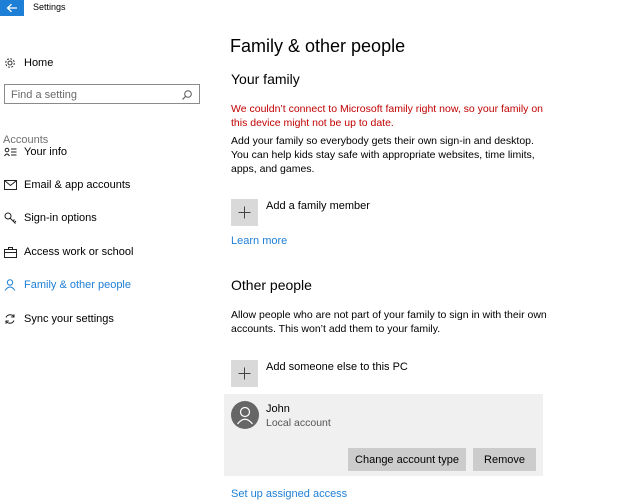  Describe the element at coordinates (504, 459) in the screenshot. I see `remove-button: Remove` at that location.